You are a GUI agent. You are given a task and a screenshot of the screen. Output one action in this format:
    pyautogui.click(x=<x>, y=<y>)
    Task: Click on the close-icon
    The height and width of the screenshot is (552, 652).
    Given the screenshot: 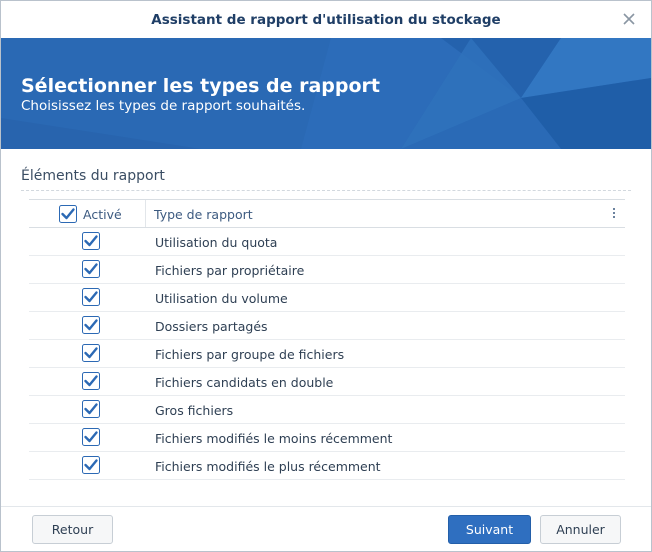 What is the action you would take?
    pyautogui.click(x=629, y=19)
    